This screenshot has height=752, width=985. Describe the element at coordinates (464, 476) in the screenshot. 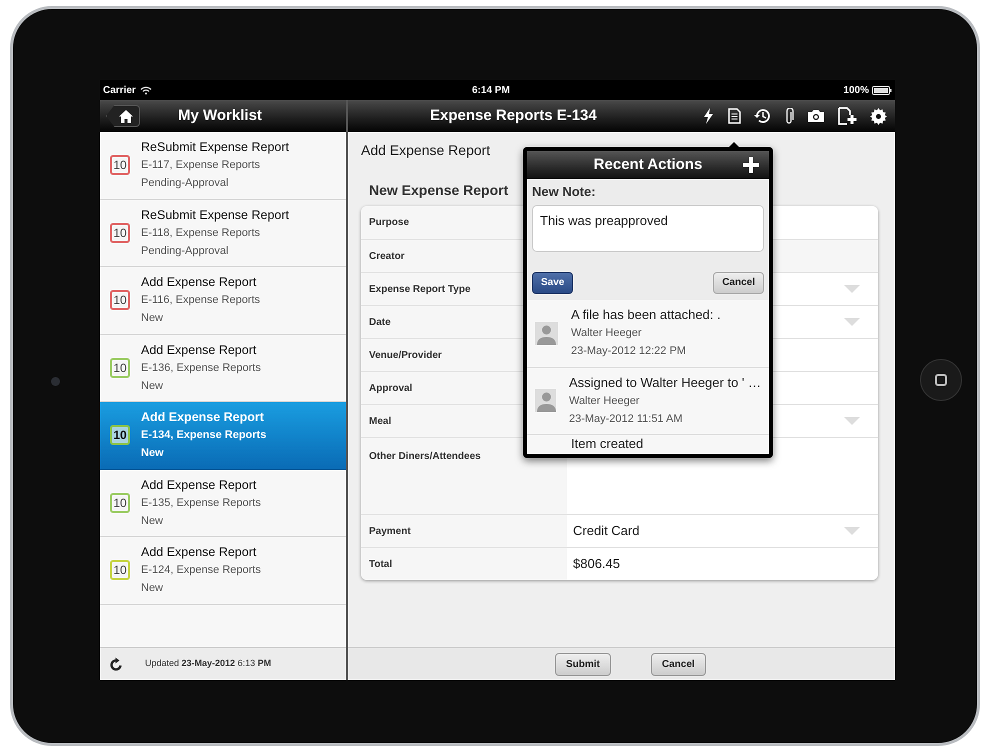

I see `field-label: Other Diners/Attendees` at that location.